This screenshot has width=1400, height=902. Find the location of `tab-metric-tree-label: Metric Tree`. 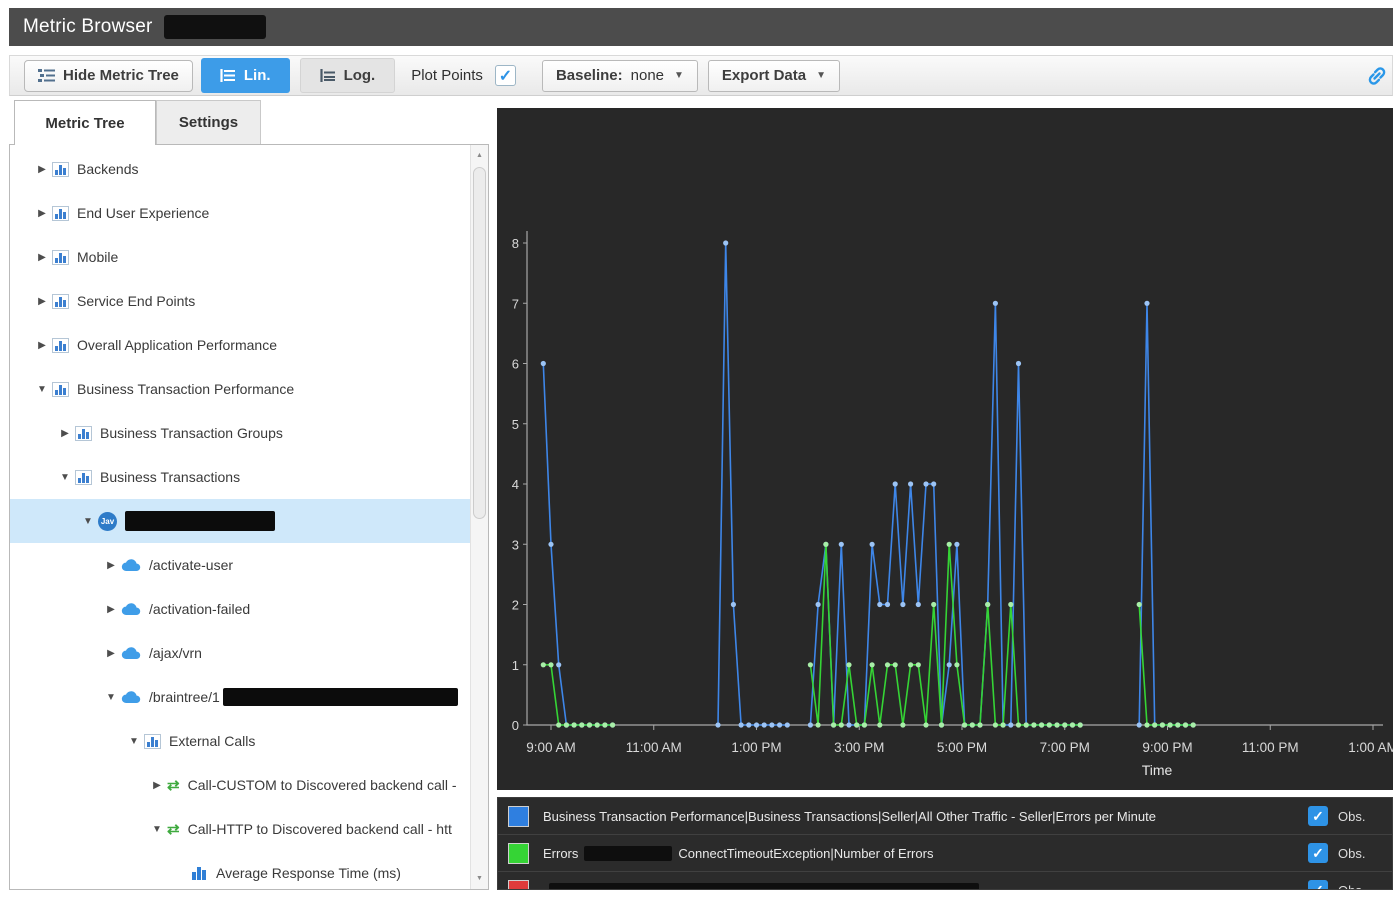

tab-metric-tree-label: Metric Tree is located at coordinates (85, 123).